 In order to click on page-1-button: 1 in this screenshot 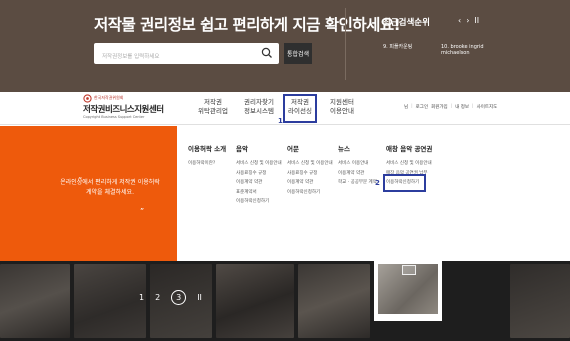, I will do `click(141, 297)`.